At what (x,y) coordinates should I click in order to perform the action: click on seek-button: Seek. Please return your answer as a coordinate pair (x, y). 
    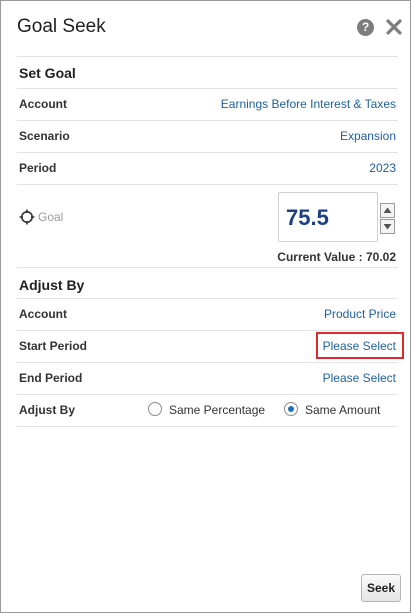
    Looking at the image, I should click on (381, 588).